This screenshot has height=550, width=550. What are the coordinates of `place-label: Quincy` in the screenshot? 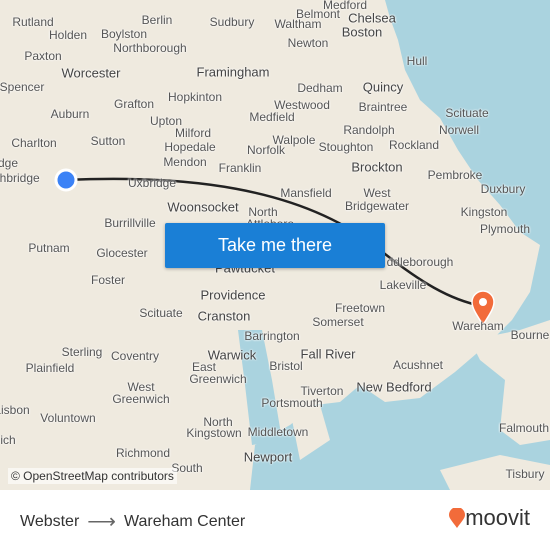 It's located at (383, 87).